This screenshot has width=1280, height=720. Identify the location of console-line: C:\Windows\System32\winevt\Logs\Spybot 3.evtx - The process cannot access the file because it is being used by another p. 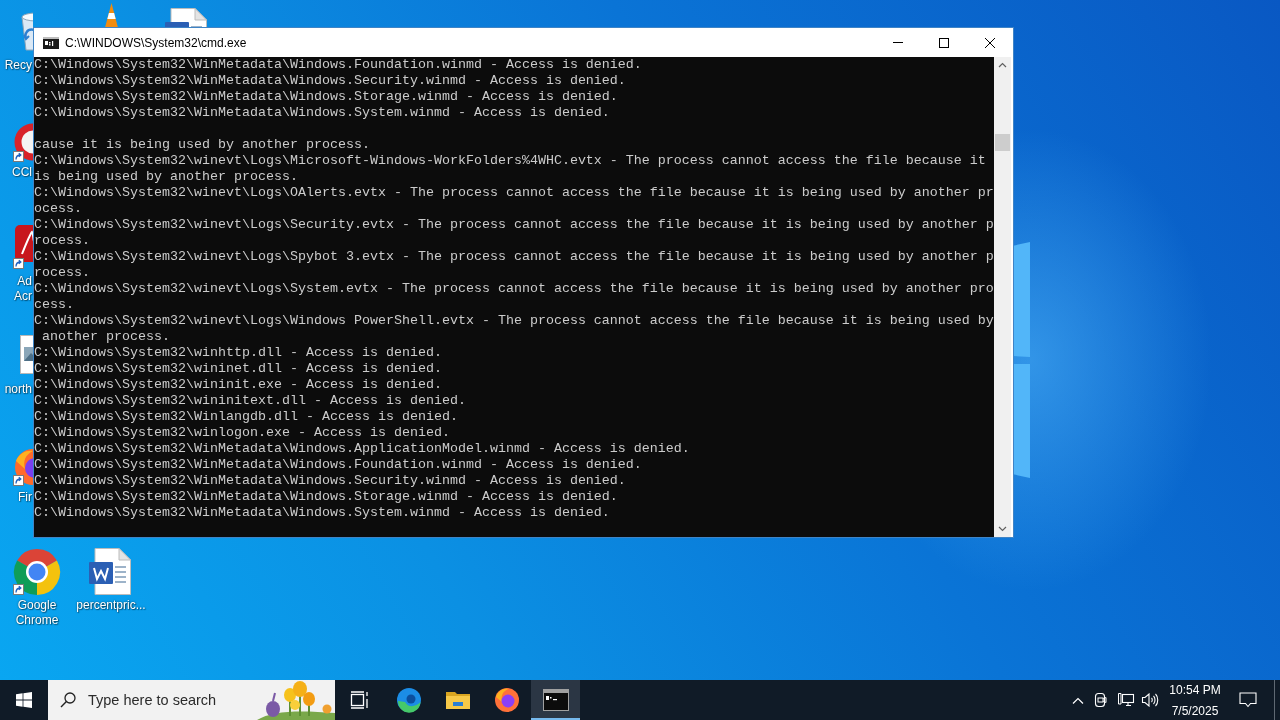
(514, 256).